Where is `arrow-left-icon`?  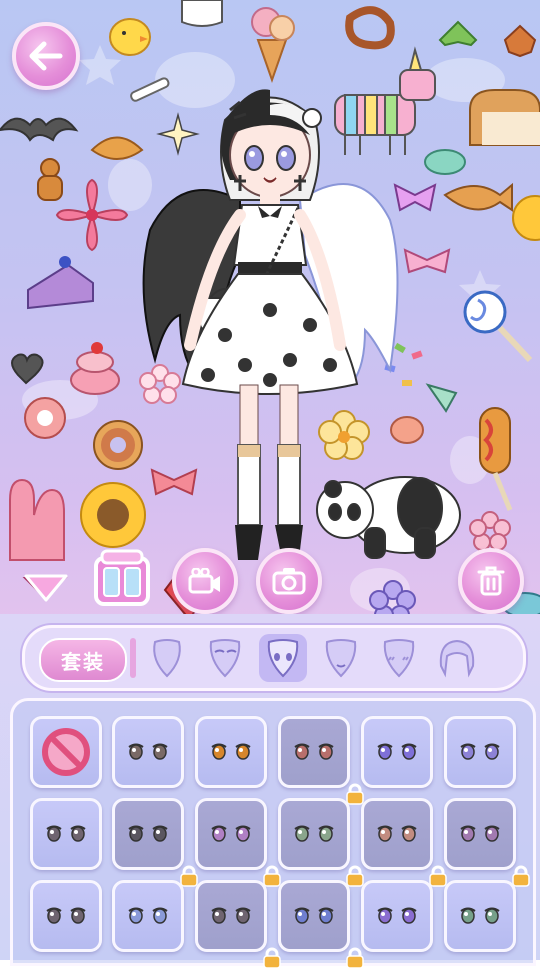
arrow-left-icon is located at coordinates (46, 56).